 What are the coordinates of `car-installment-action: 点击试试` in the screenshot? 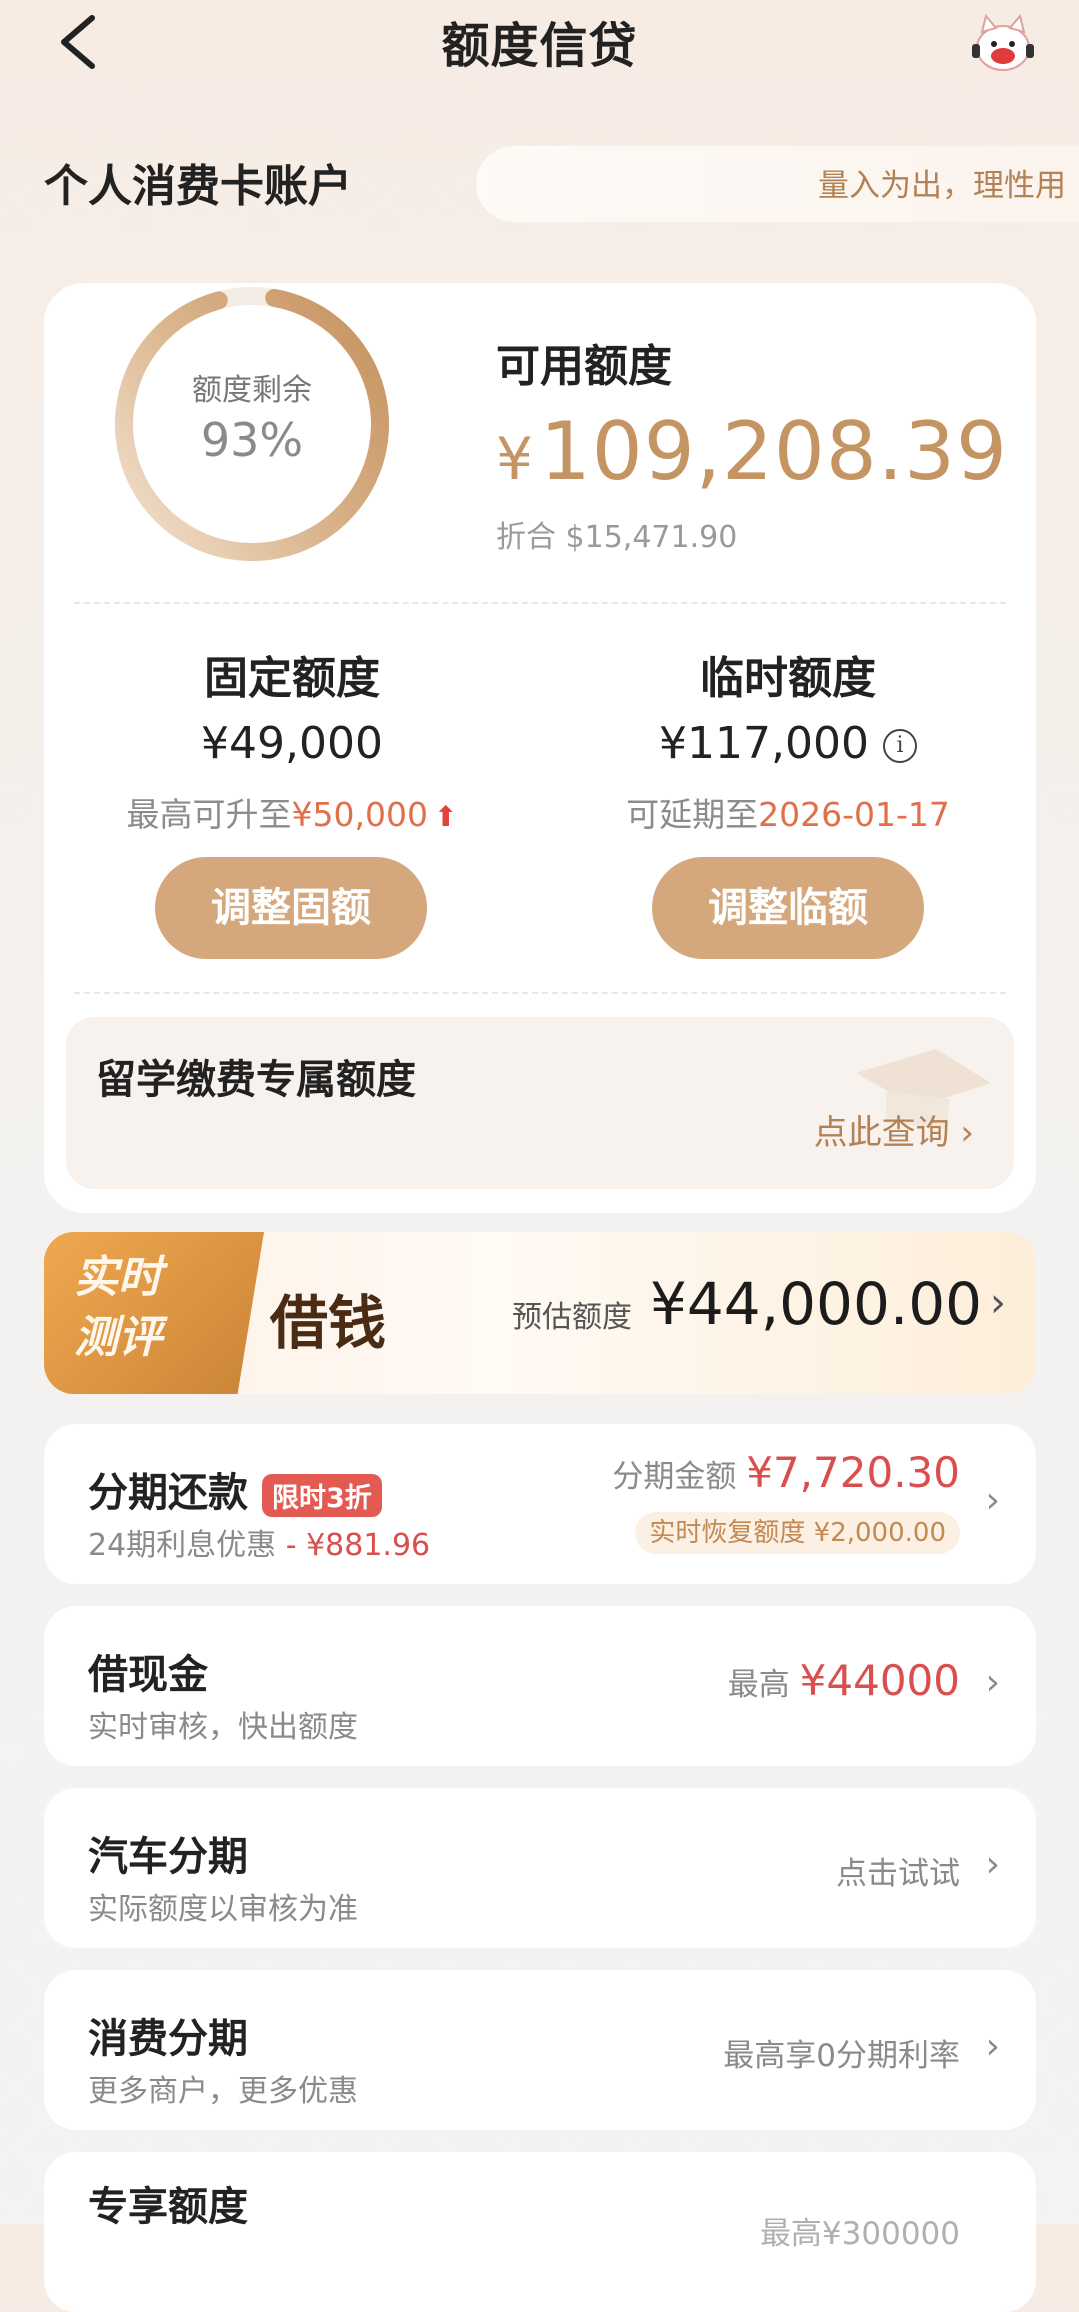 It's located at (898, 1874).